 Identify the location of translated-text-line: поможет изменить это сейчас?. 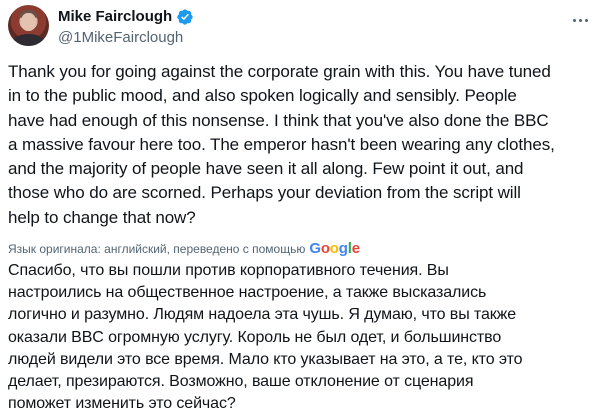
(122, 404).